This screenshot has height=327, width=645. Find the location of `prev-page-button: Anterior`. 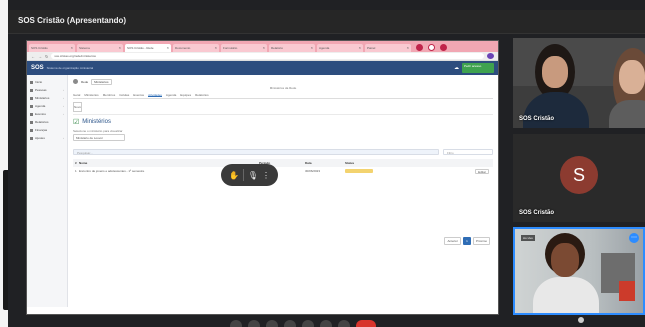

prev-page-button: Anterior is located at coordinates (452, 241).